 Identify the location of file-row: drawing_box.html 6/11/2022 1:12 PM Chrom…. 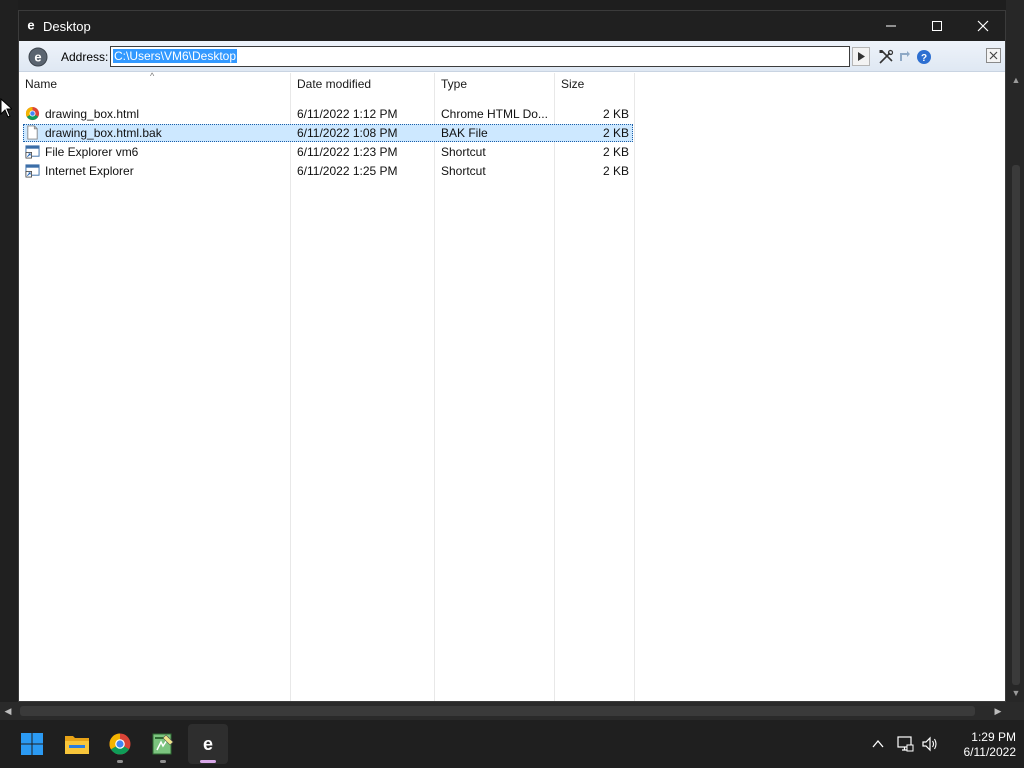
(328, 114).